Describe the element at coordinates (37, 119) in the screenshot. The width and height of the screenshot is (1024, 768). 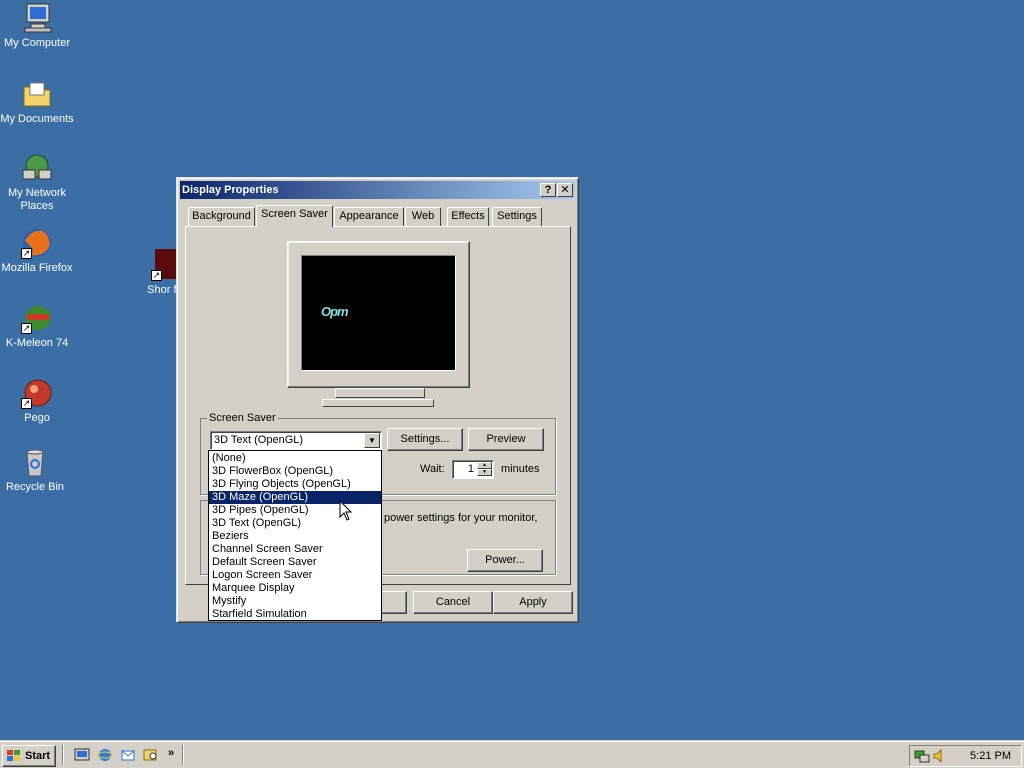
I see `desktop-icon-label: My Documents` at that location.